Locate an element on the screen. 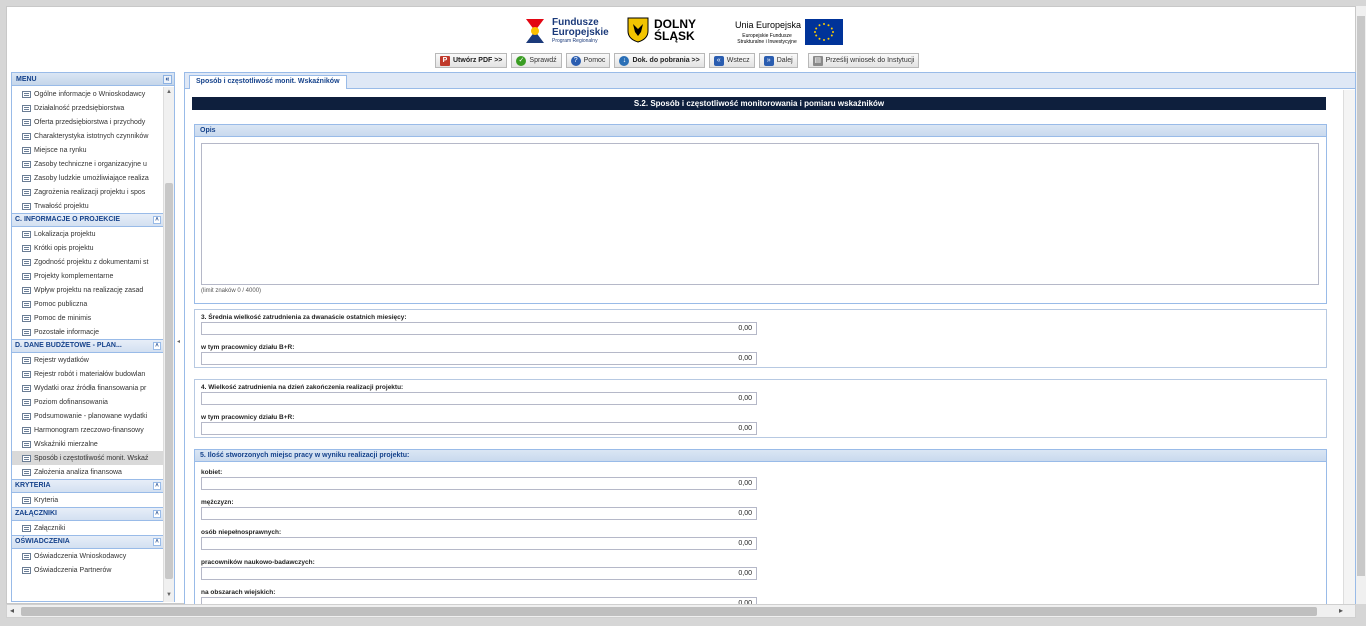 The width and height of the screenshot is (1366, 626). sidebar-scrollbar: ▲ ▼ is located at coordinates (168, 344).